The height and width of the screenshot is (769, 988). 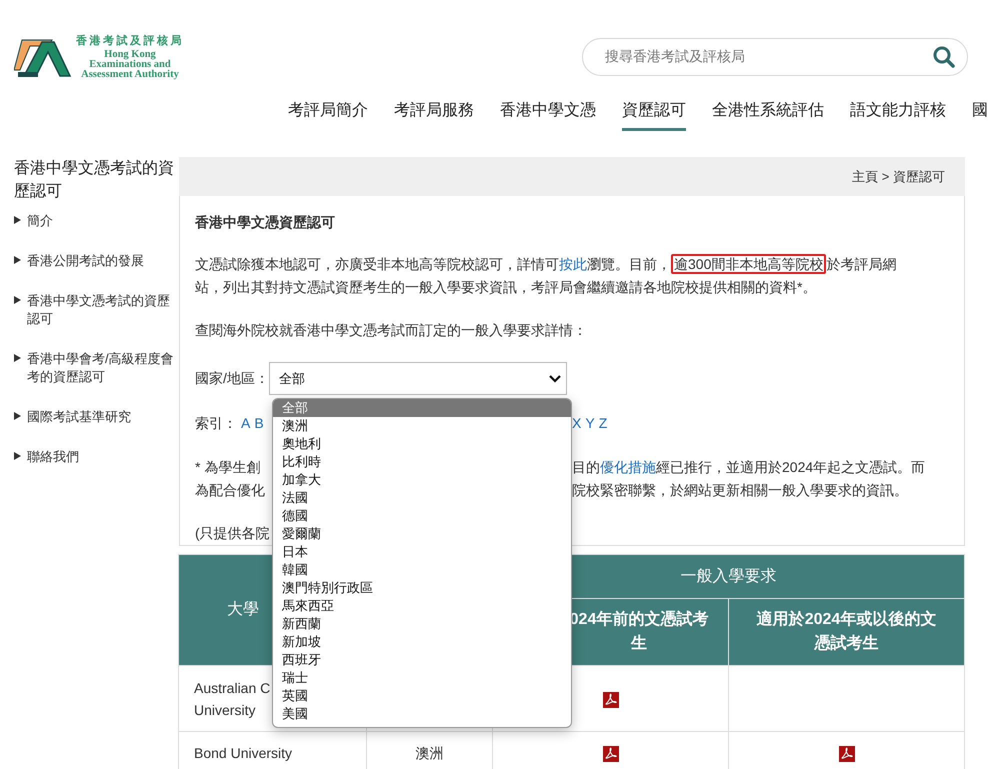 I want to click on index-letter-link: Y, so click(x=590, y=423).